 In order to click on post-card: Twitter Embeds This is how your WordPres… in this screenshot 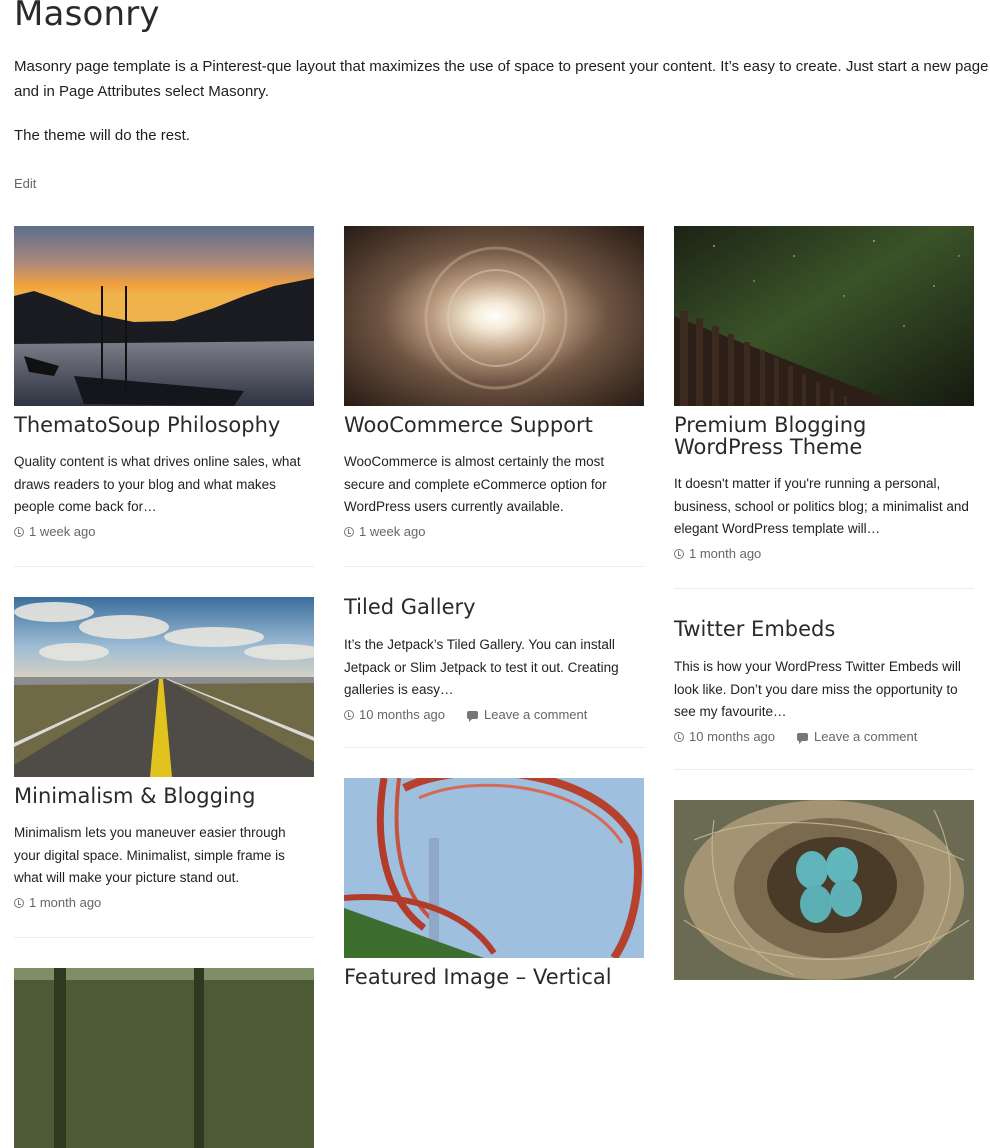, I will do `click(824, 682)`.